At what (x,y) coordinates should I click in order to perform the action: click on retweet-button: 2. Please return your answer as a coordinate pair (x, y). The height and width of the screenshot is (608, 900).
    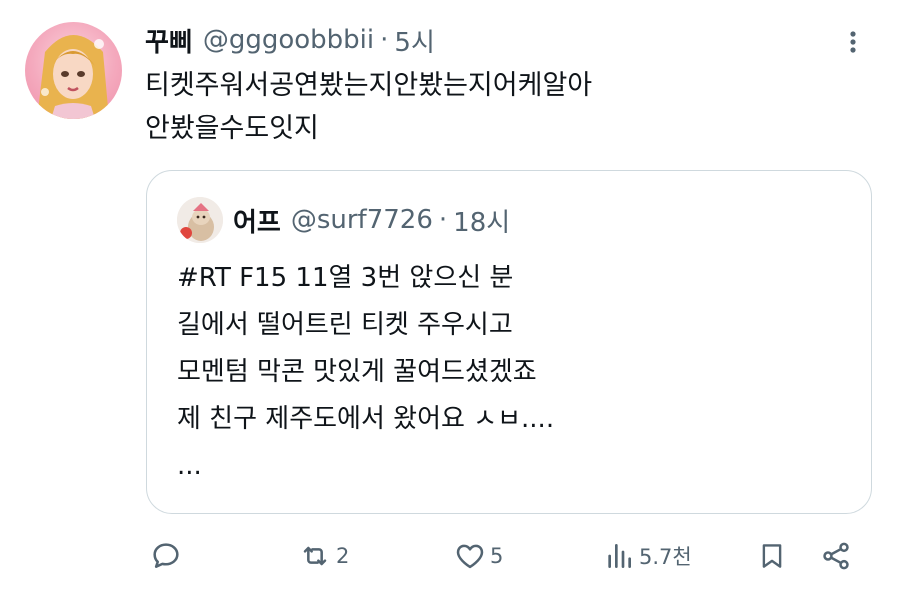
    Looking at the image, I should click on (323, 556).